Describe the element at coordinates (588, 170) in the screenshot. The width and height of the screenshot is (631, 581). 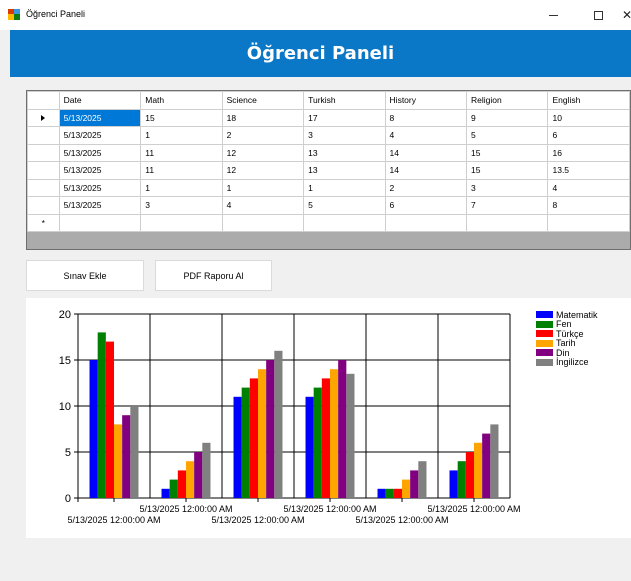
I see `table-cell: 13.5` at that location.